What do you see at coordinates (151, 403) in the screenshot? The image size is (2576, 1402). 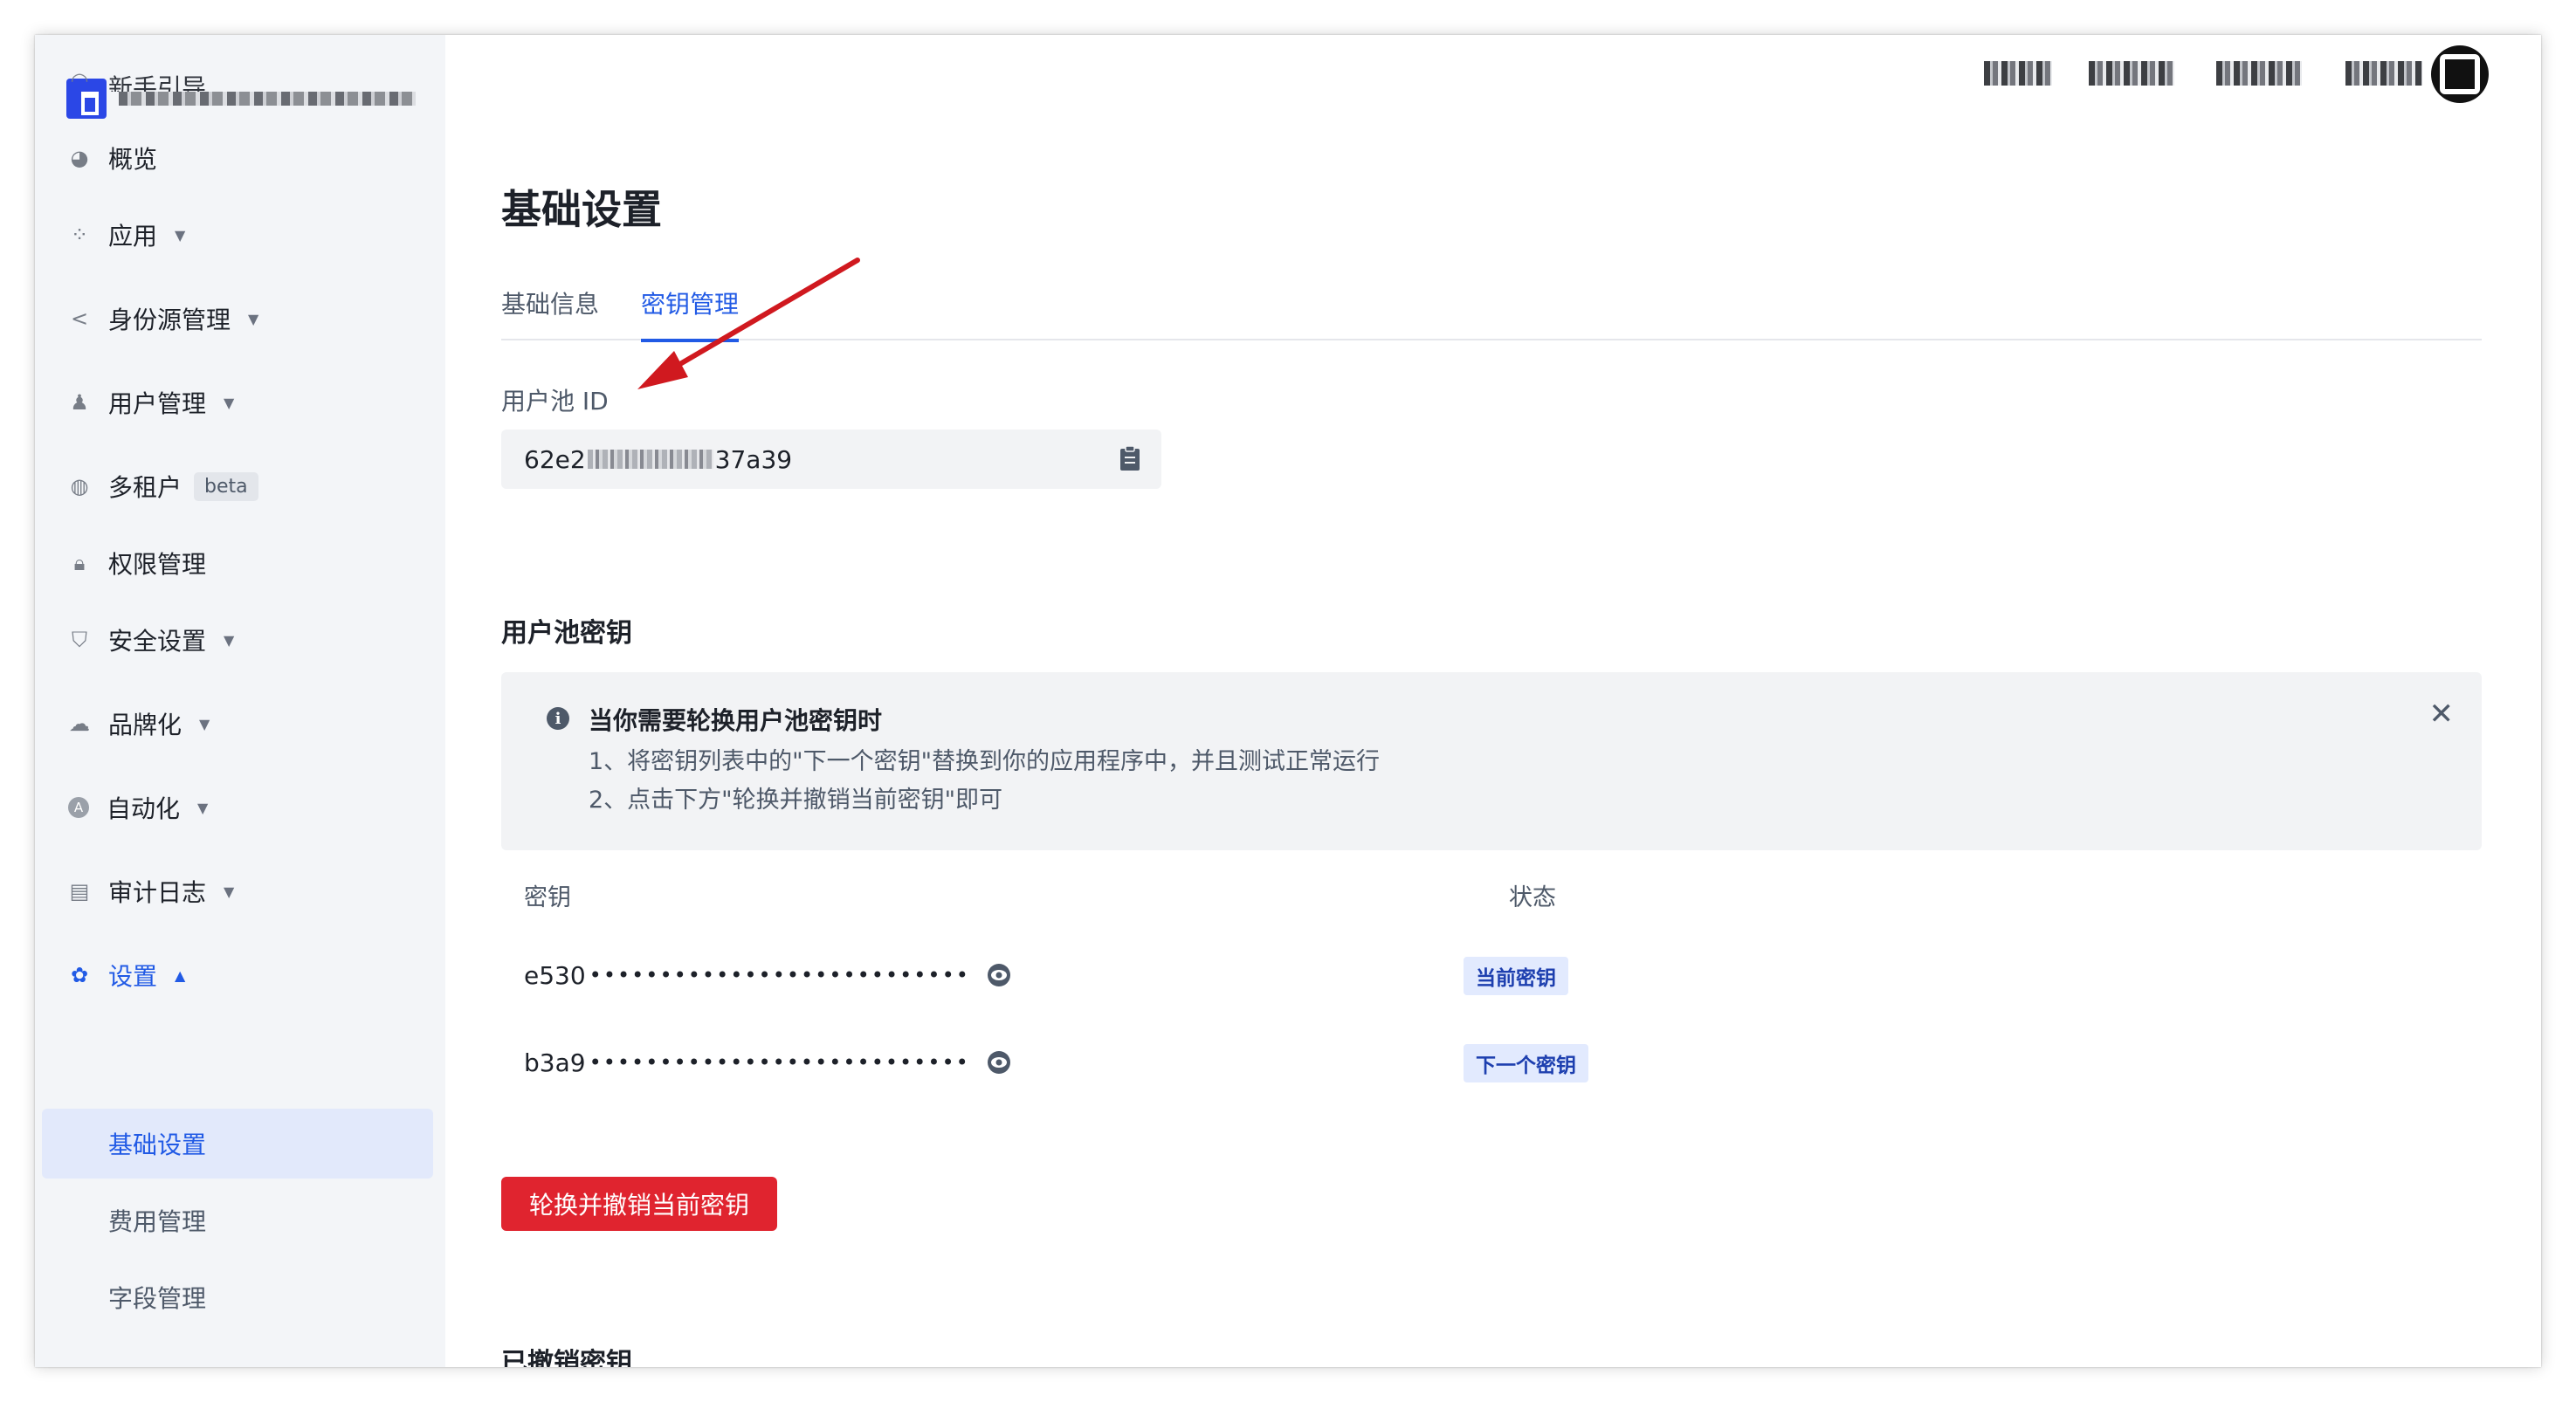 I see `sidebar-item-users: ♟ 用户管理 ▼` at bounding box center [151, 403].